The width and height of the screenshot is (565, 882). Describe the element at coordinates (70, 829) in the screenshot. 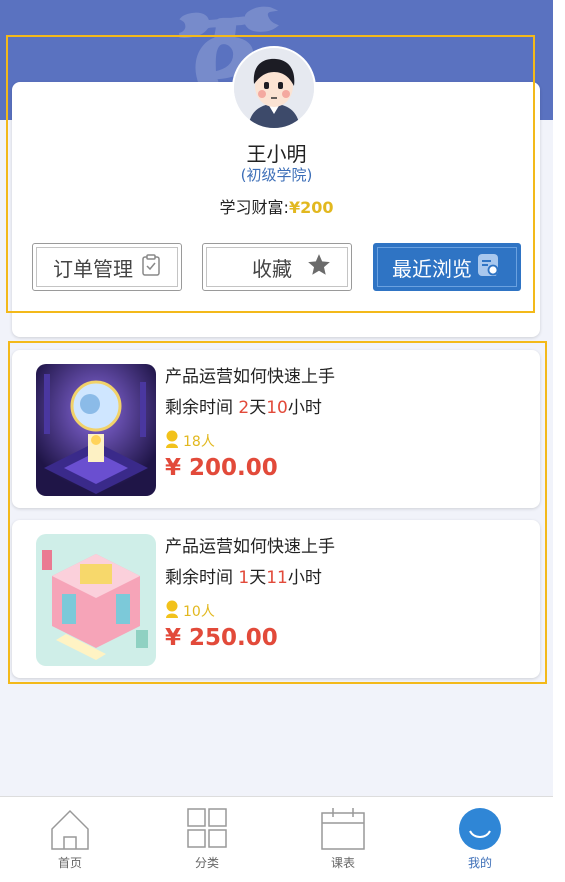

I see `home-icon` at that location.